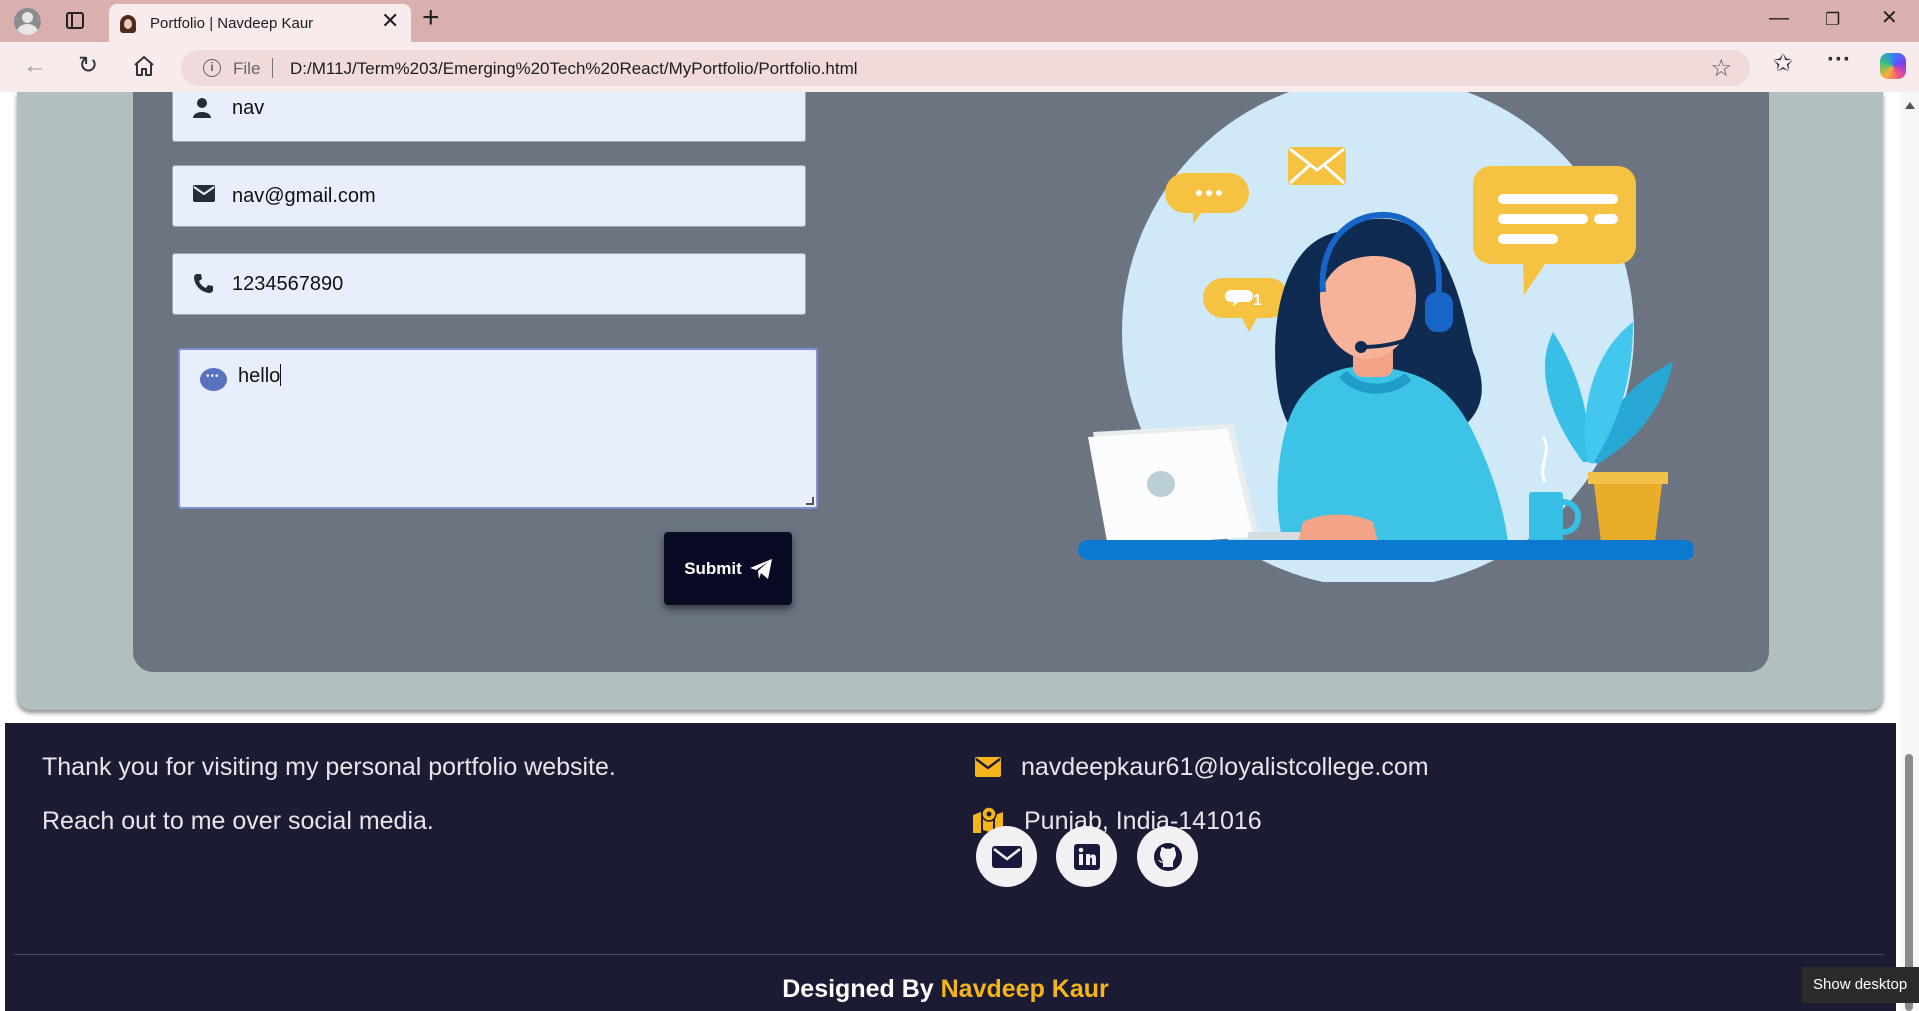 Image resolution: width=1919 pixels, height=1011 pixels. I want to click on designed-by: Designed By Navdeep Kaur, so click(945, 989).